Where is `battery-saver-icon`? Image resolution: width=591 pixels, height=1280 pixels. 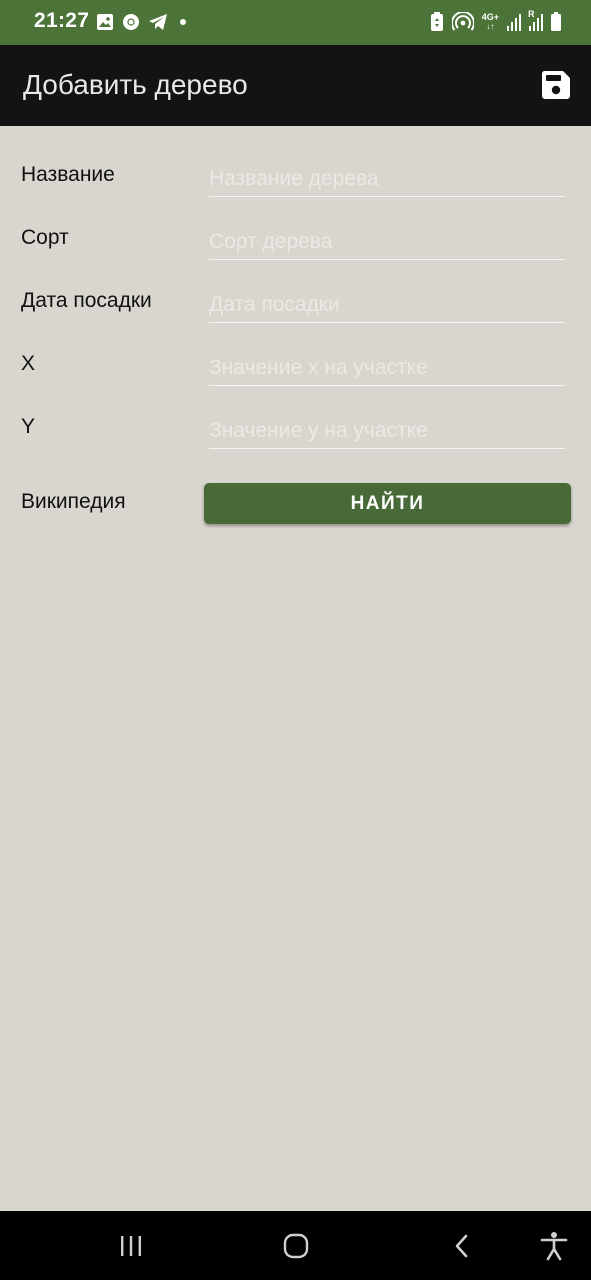
battery-saver-icon is located at coordinates (437, 22).